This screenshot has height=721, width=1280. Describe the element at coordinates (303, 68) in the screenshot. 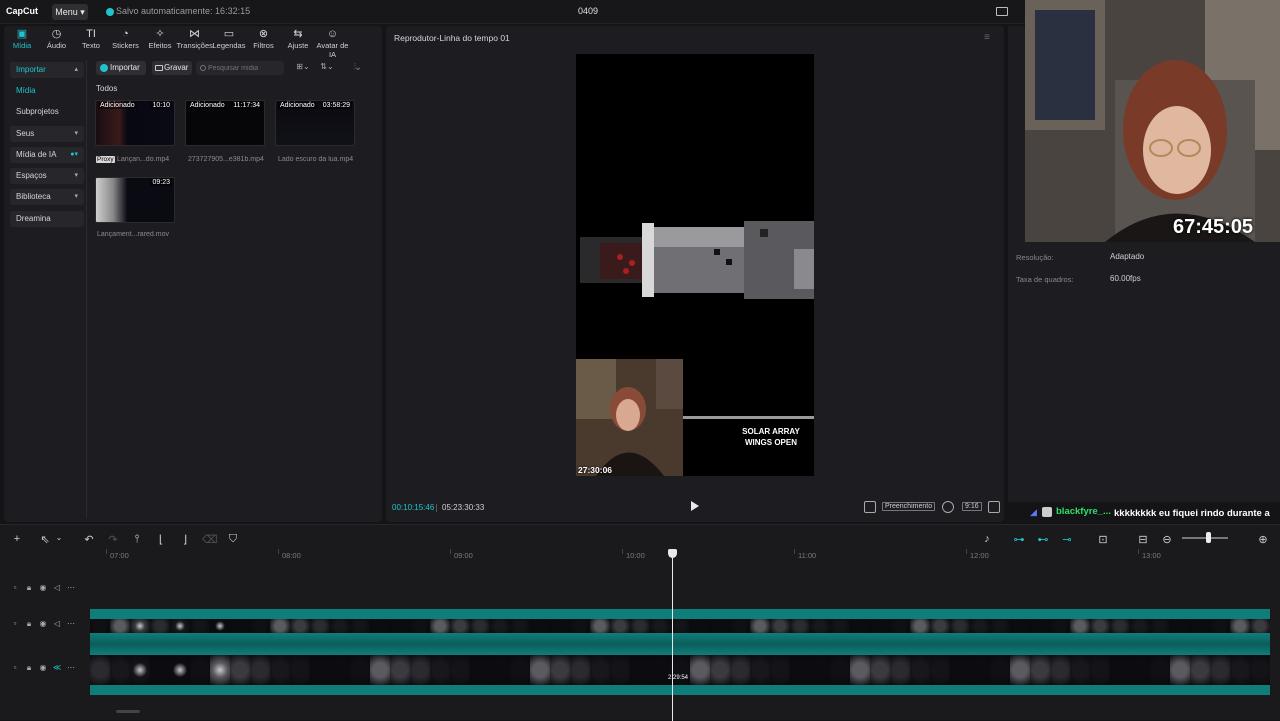

I see `view-mode-icon: ⊞⌄` at that location.